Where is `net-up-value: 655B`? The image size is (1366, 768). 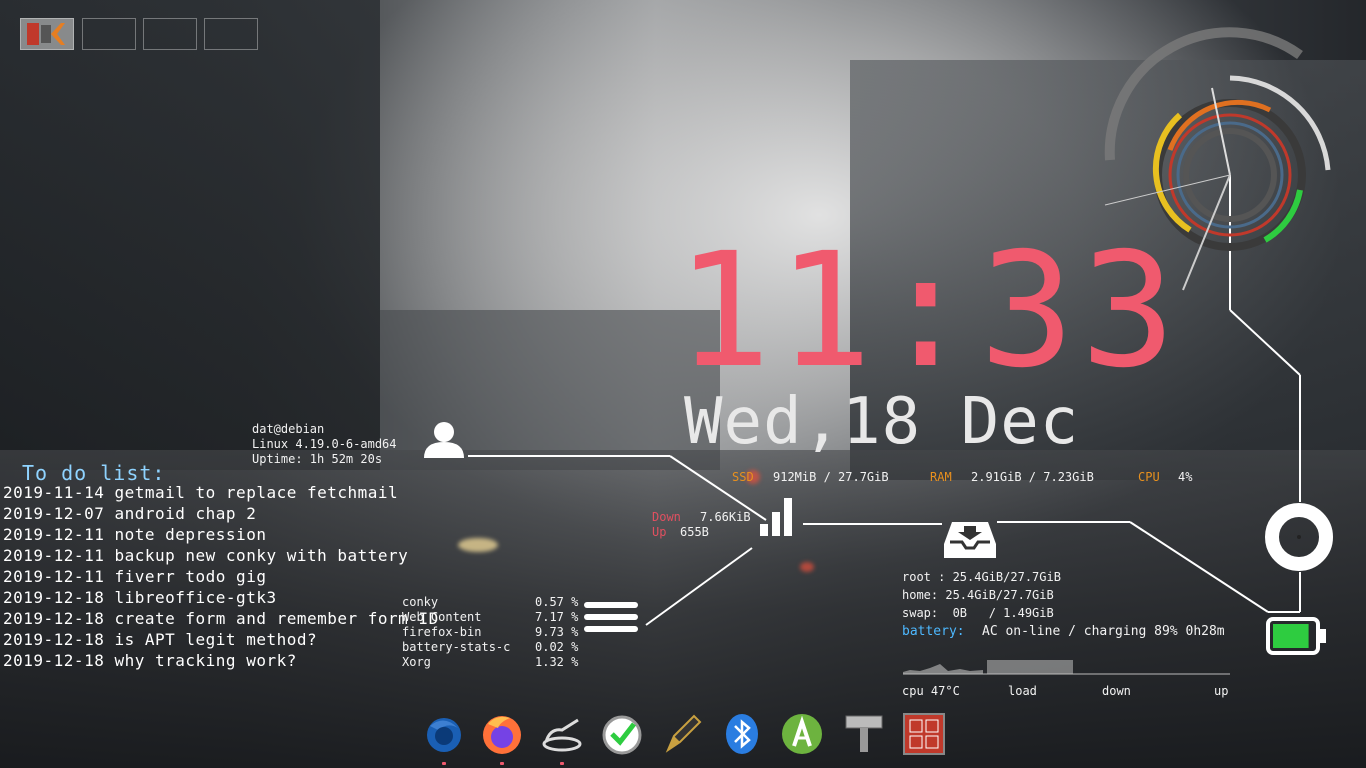 net-up-value: 655B is located at coordinates (694, 532).